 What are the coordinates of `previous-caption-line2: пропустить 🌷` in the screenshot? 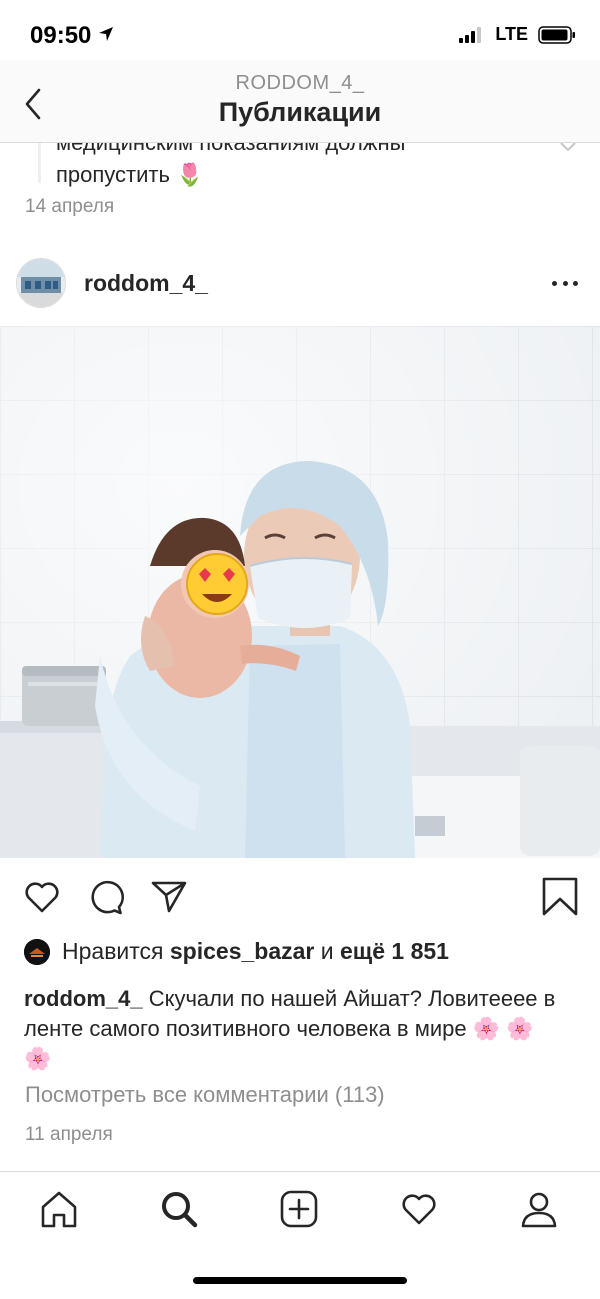 It's located at (130, 174).